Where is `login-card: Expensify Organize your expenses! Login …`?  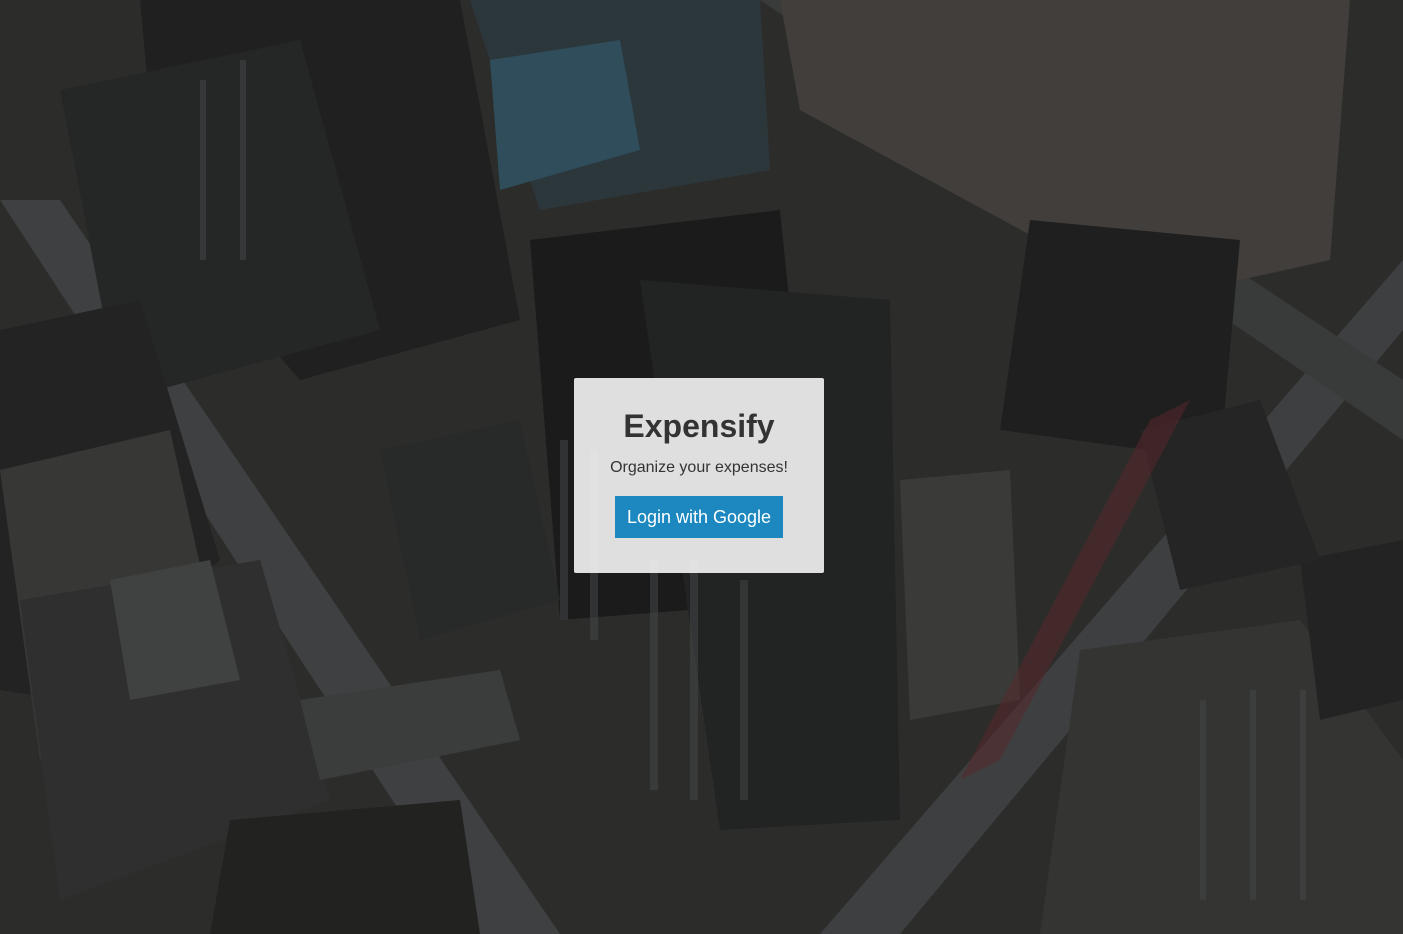 login-card: Expensify Organize your expenses! Login … is located at coordinates (699, 475).